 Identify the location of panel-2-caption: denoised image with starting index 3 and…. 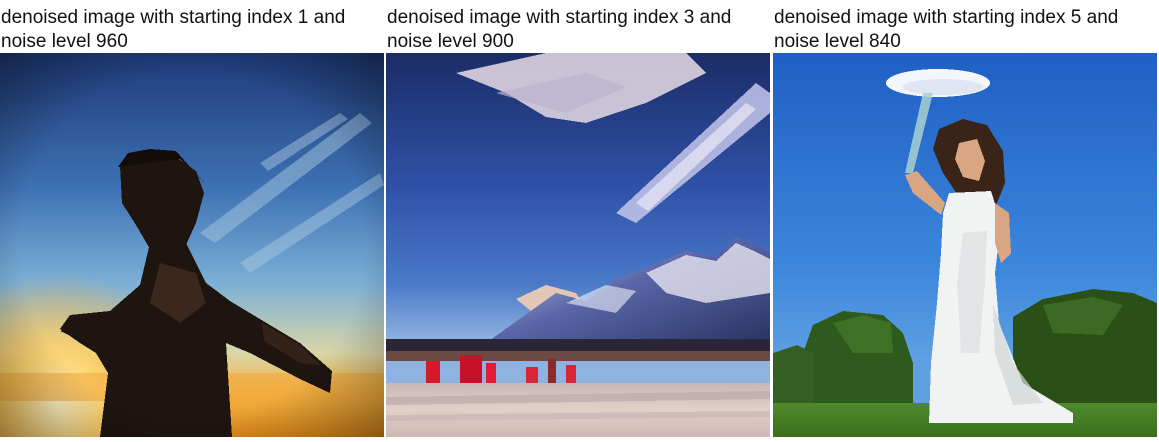
(559, 29).